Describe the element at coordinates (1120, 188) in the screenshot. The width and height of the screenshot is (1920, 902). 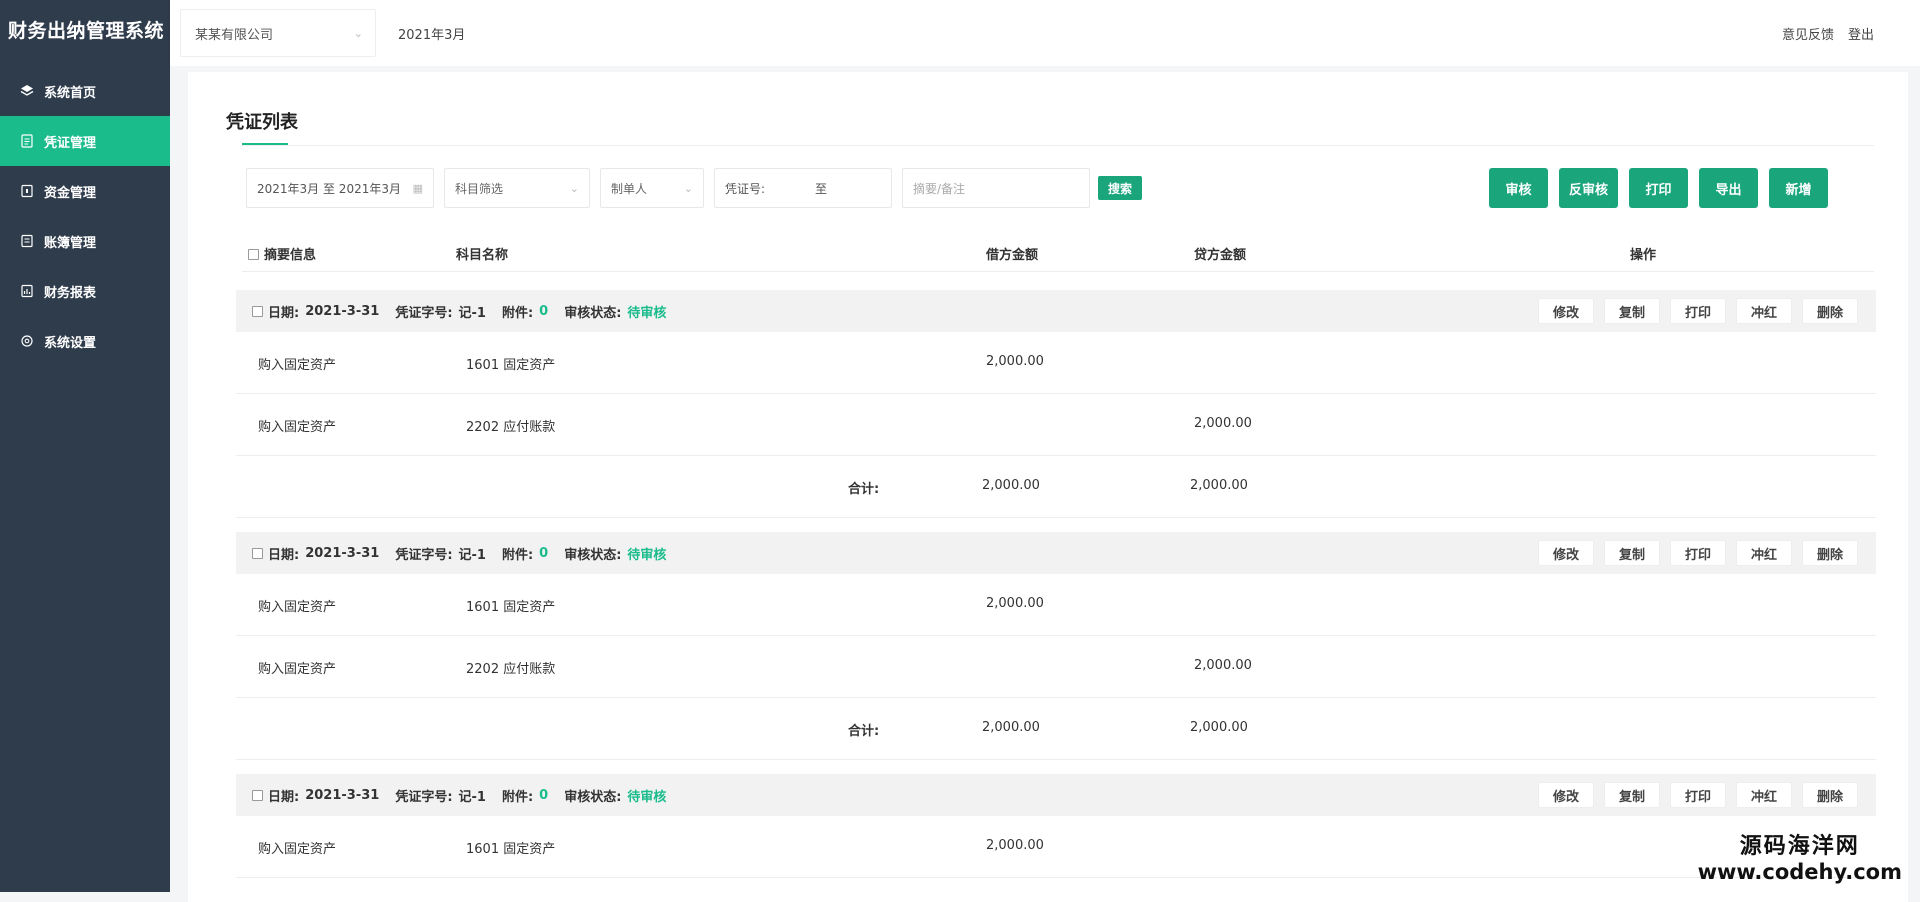
I see `search-button: 搜索` at that location.